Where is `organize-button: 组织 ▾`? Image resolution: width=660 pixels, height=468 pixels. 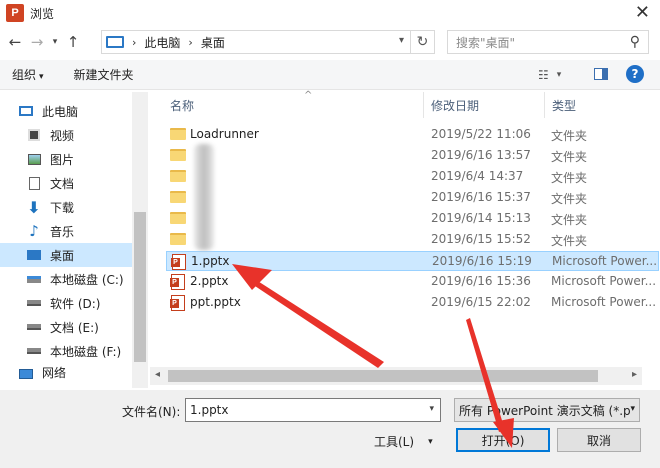
organize-button: 组织 ▾ is located at coordinates (28, 74).